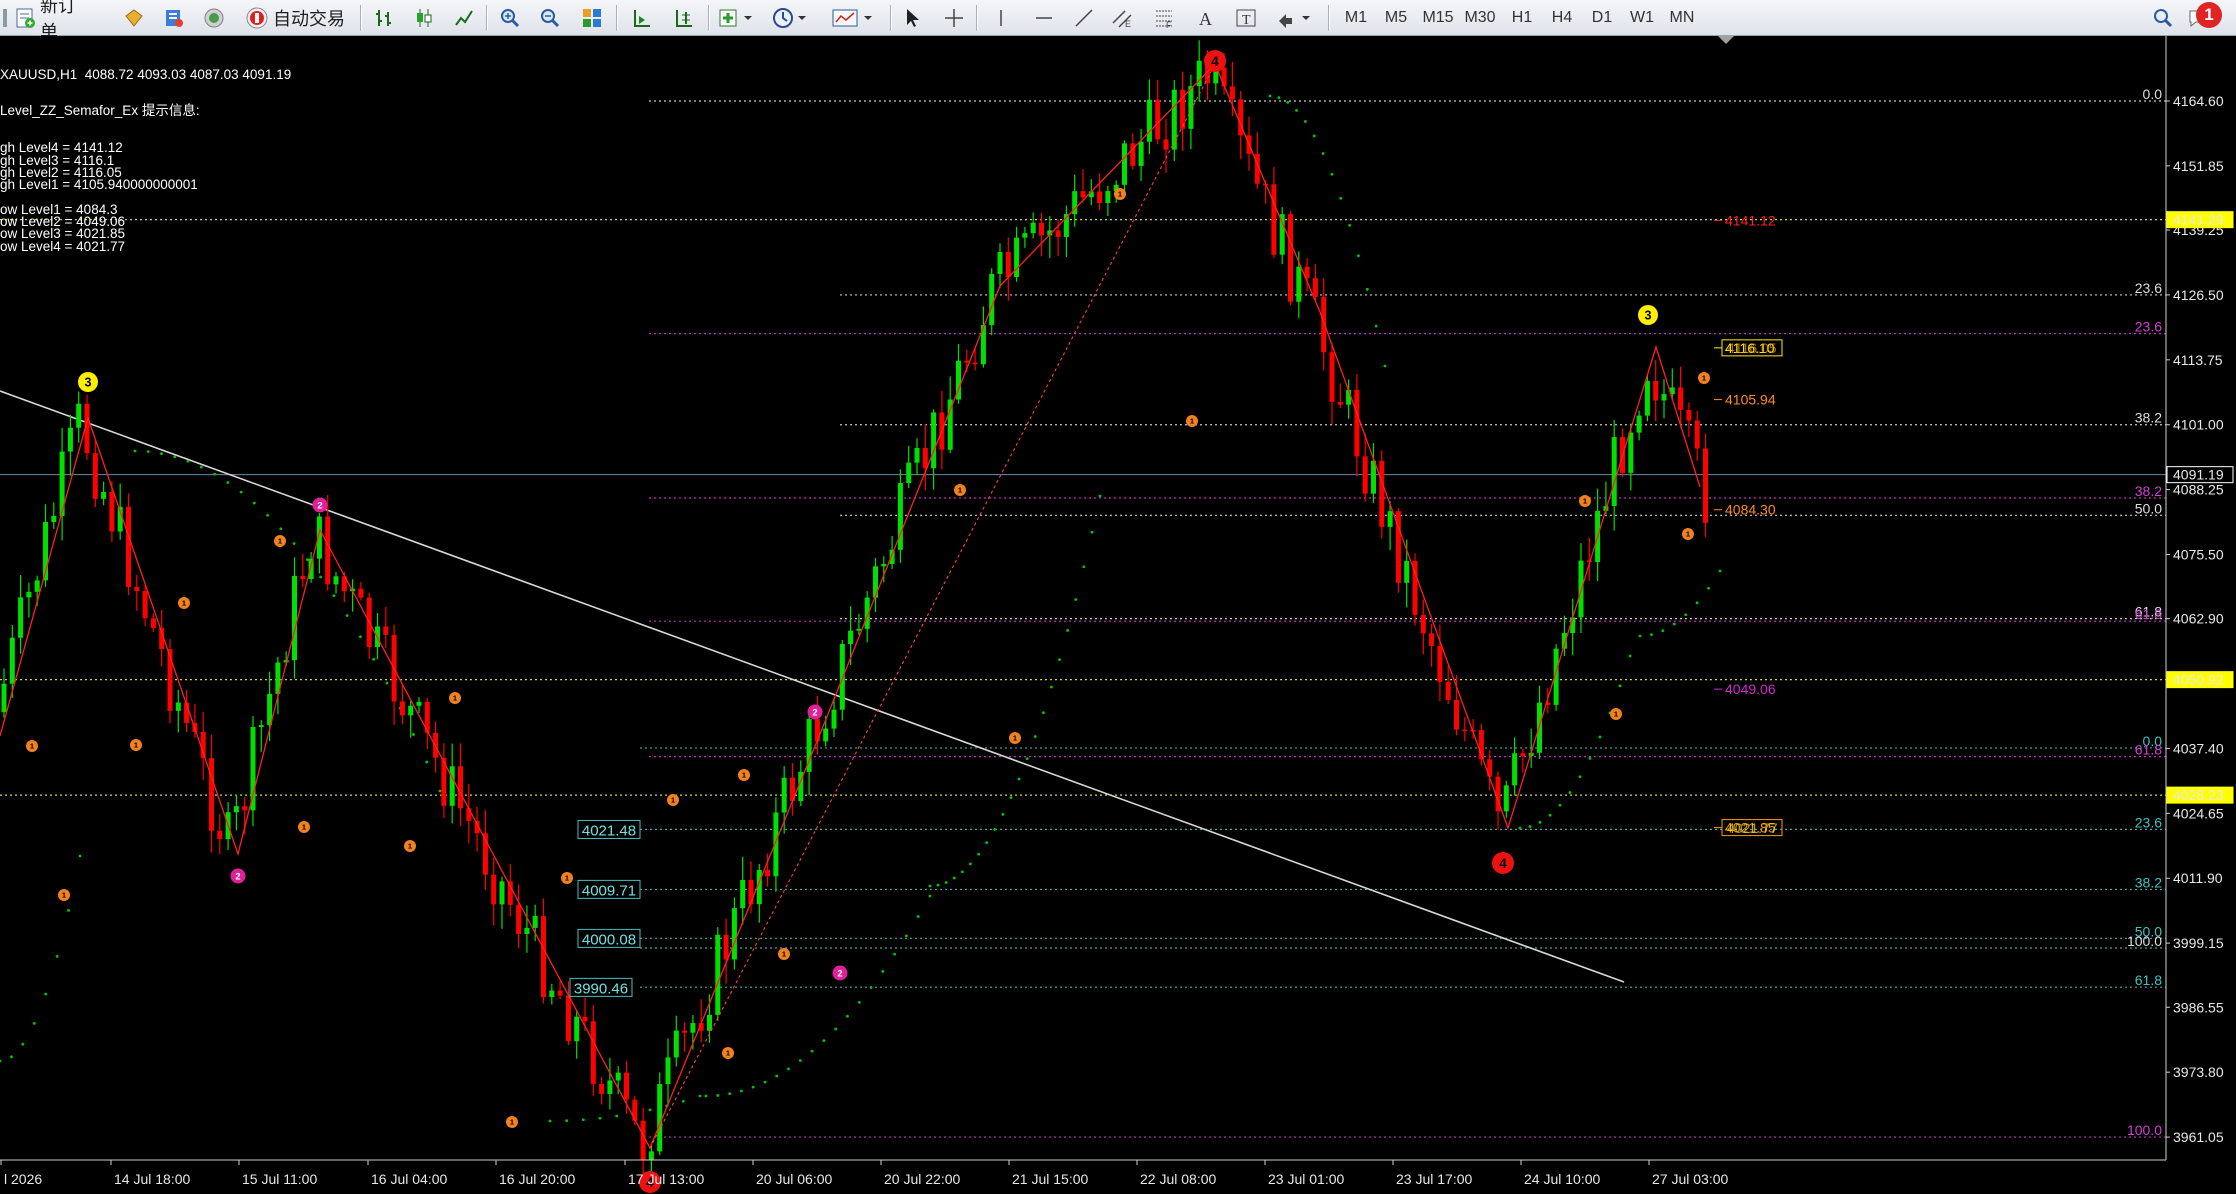  I want to click on fib-value-box: 4009.71, so click(609, 889).